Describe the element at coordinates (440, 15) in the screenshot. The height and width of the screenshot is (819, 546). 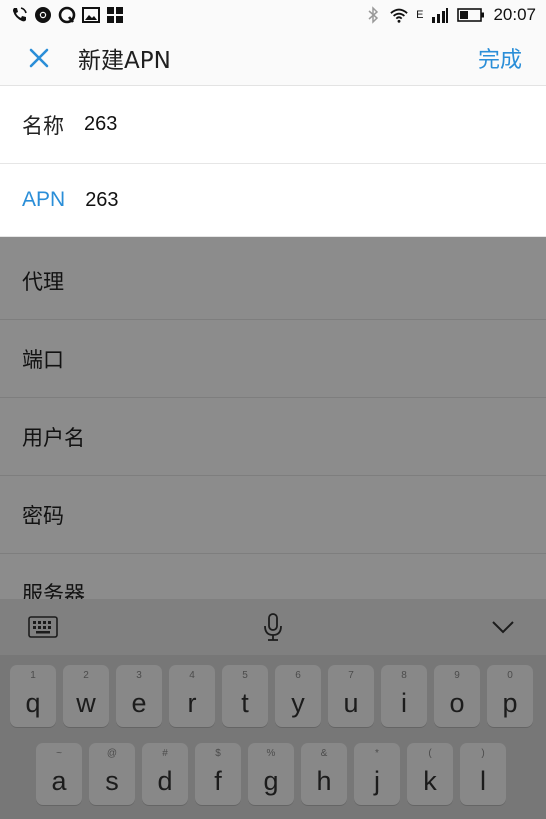
I see `signal-icon` at that location.